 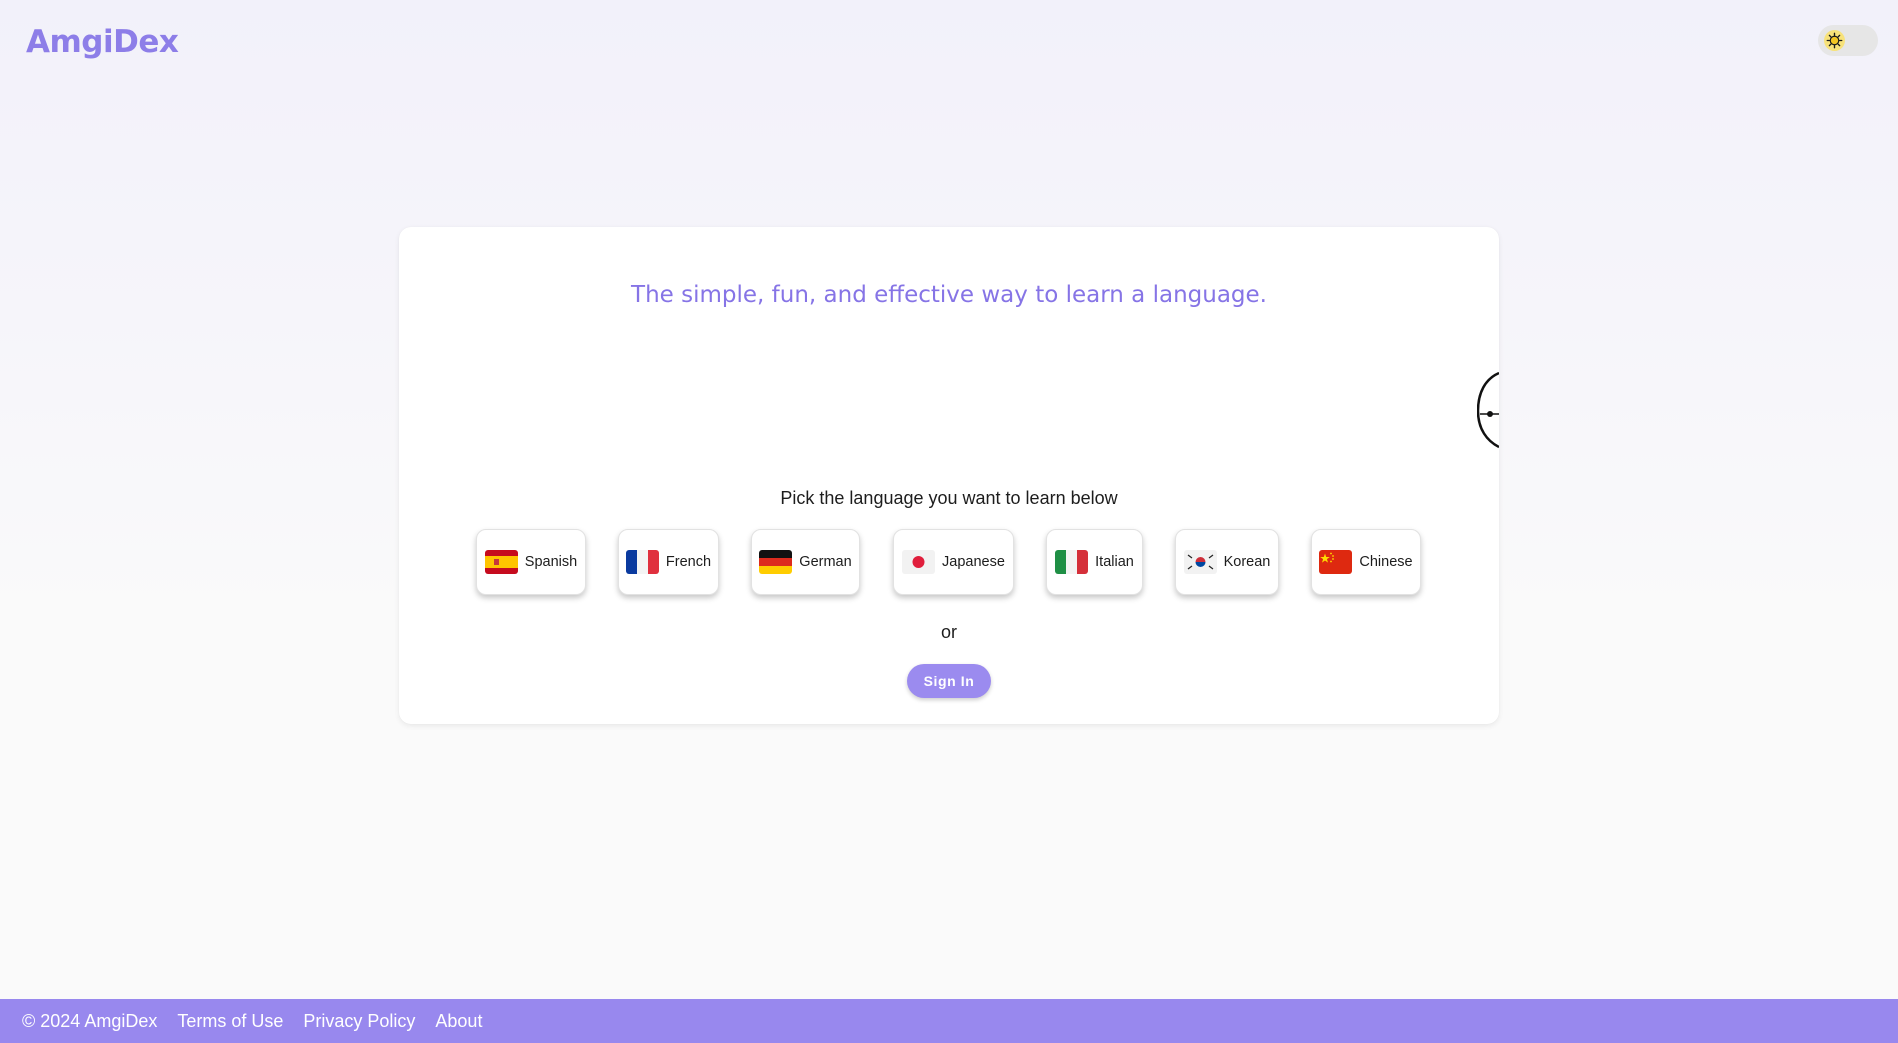 I want to click on language-button-spanish: Spanish, so click(x=531, y=562).